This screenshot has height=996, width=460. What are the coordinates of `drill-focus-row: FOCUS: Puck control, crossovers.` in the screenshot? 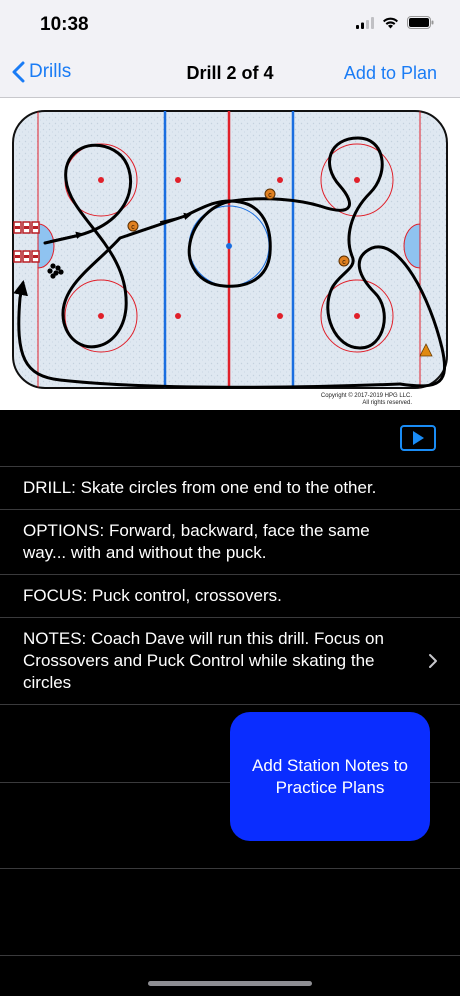 It's located at (230, 595).